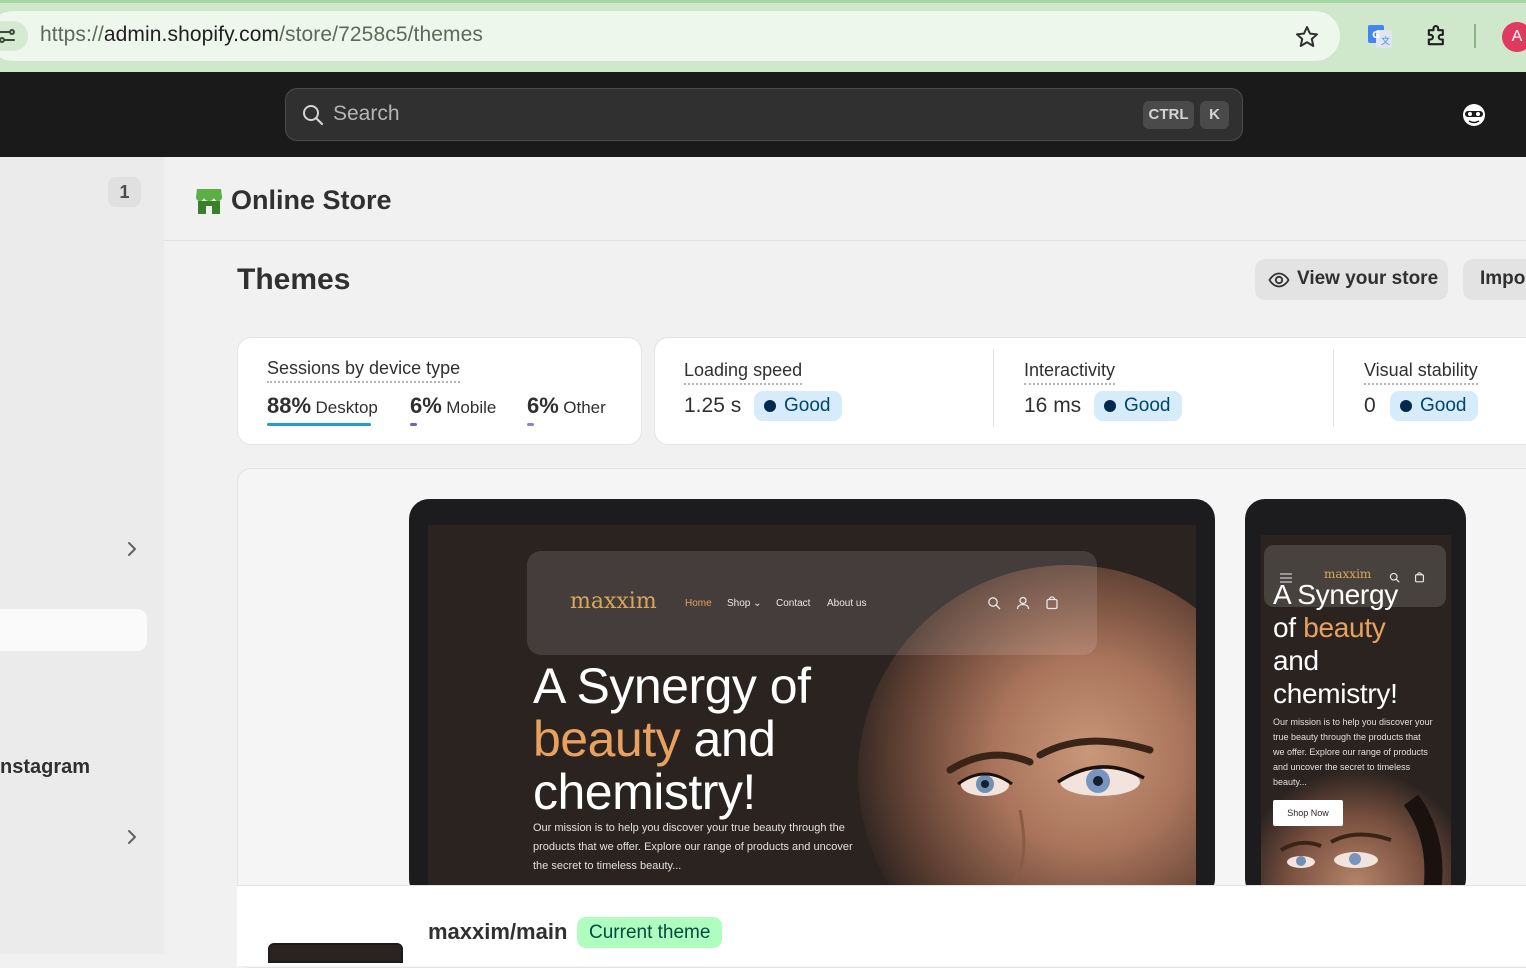 This screenshot has width=1526, height=968. What do you see at coordinates (994, 603) in the screenshot?
I see `preview-search-icon` at bounding box center [994, 603].